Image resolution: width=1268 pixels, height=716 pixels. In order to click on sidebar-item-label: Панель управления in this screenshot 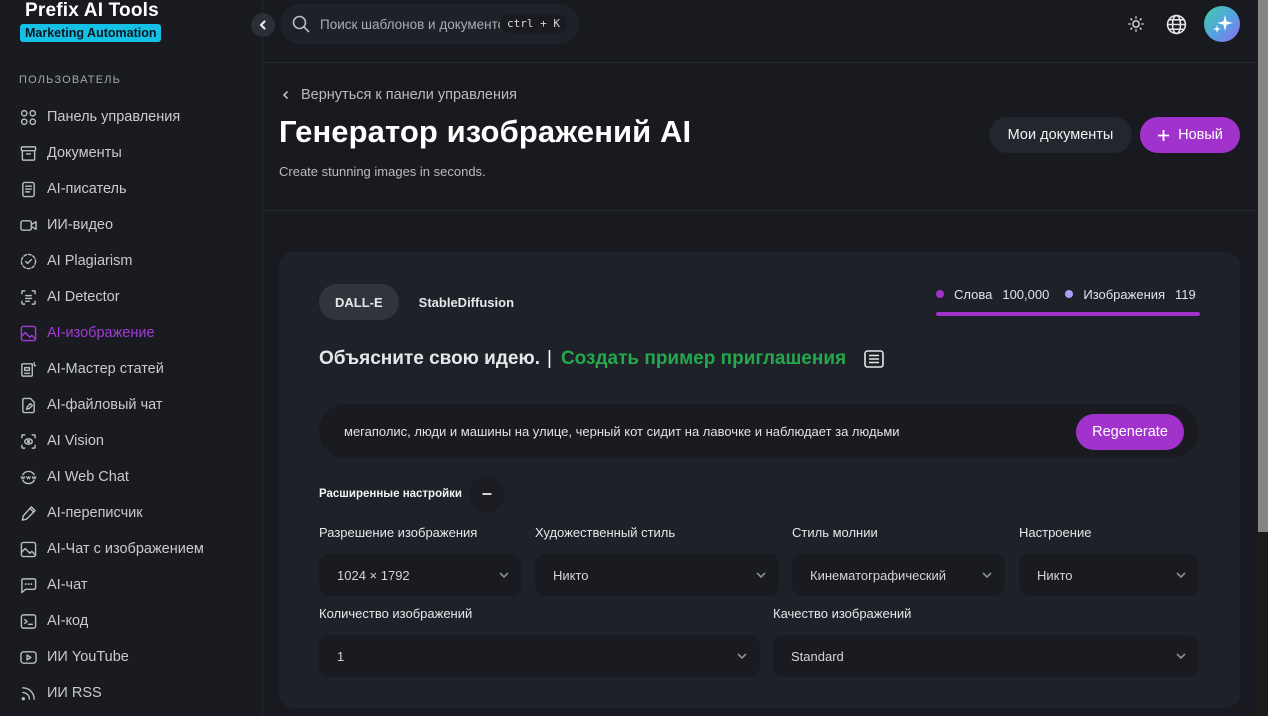, I will do `click(114, 117)`.